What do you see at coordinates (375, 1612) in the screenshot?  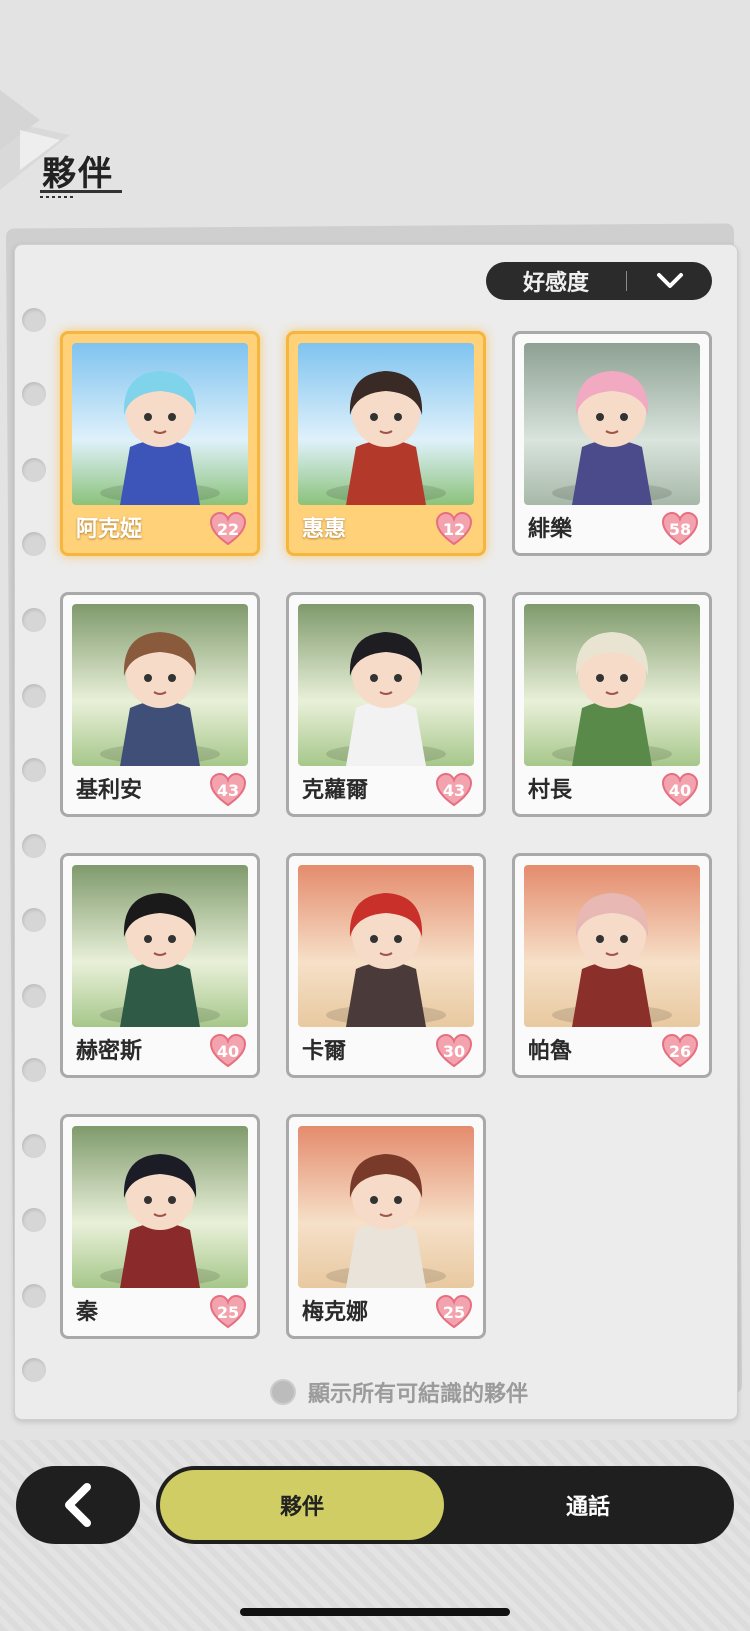 I see `home-indicator` at bounding box center [375, 1612].